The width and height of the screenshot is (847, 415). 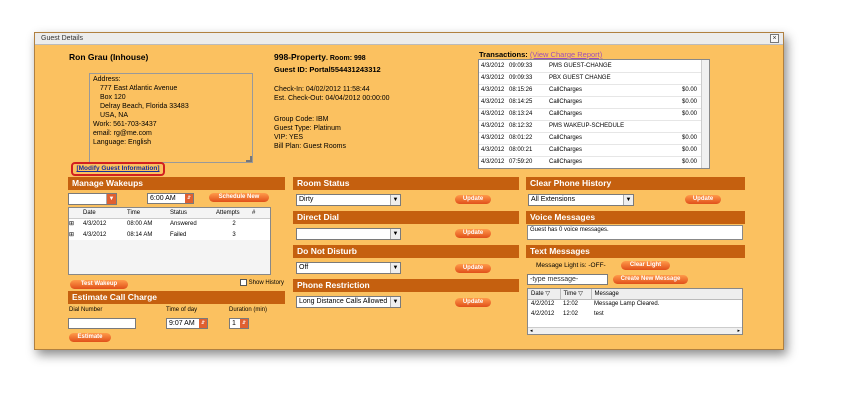 I want to click on dial-number-input, so click(x=102, y=323).